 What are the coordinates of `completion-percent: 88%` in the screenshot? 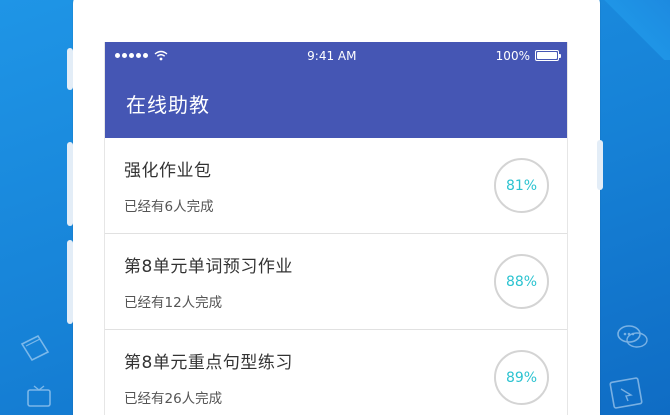 It's located at (521, 281).